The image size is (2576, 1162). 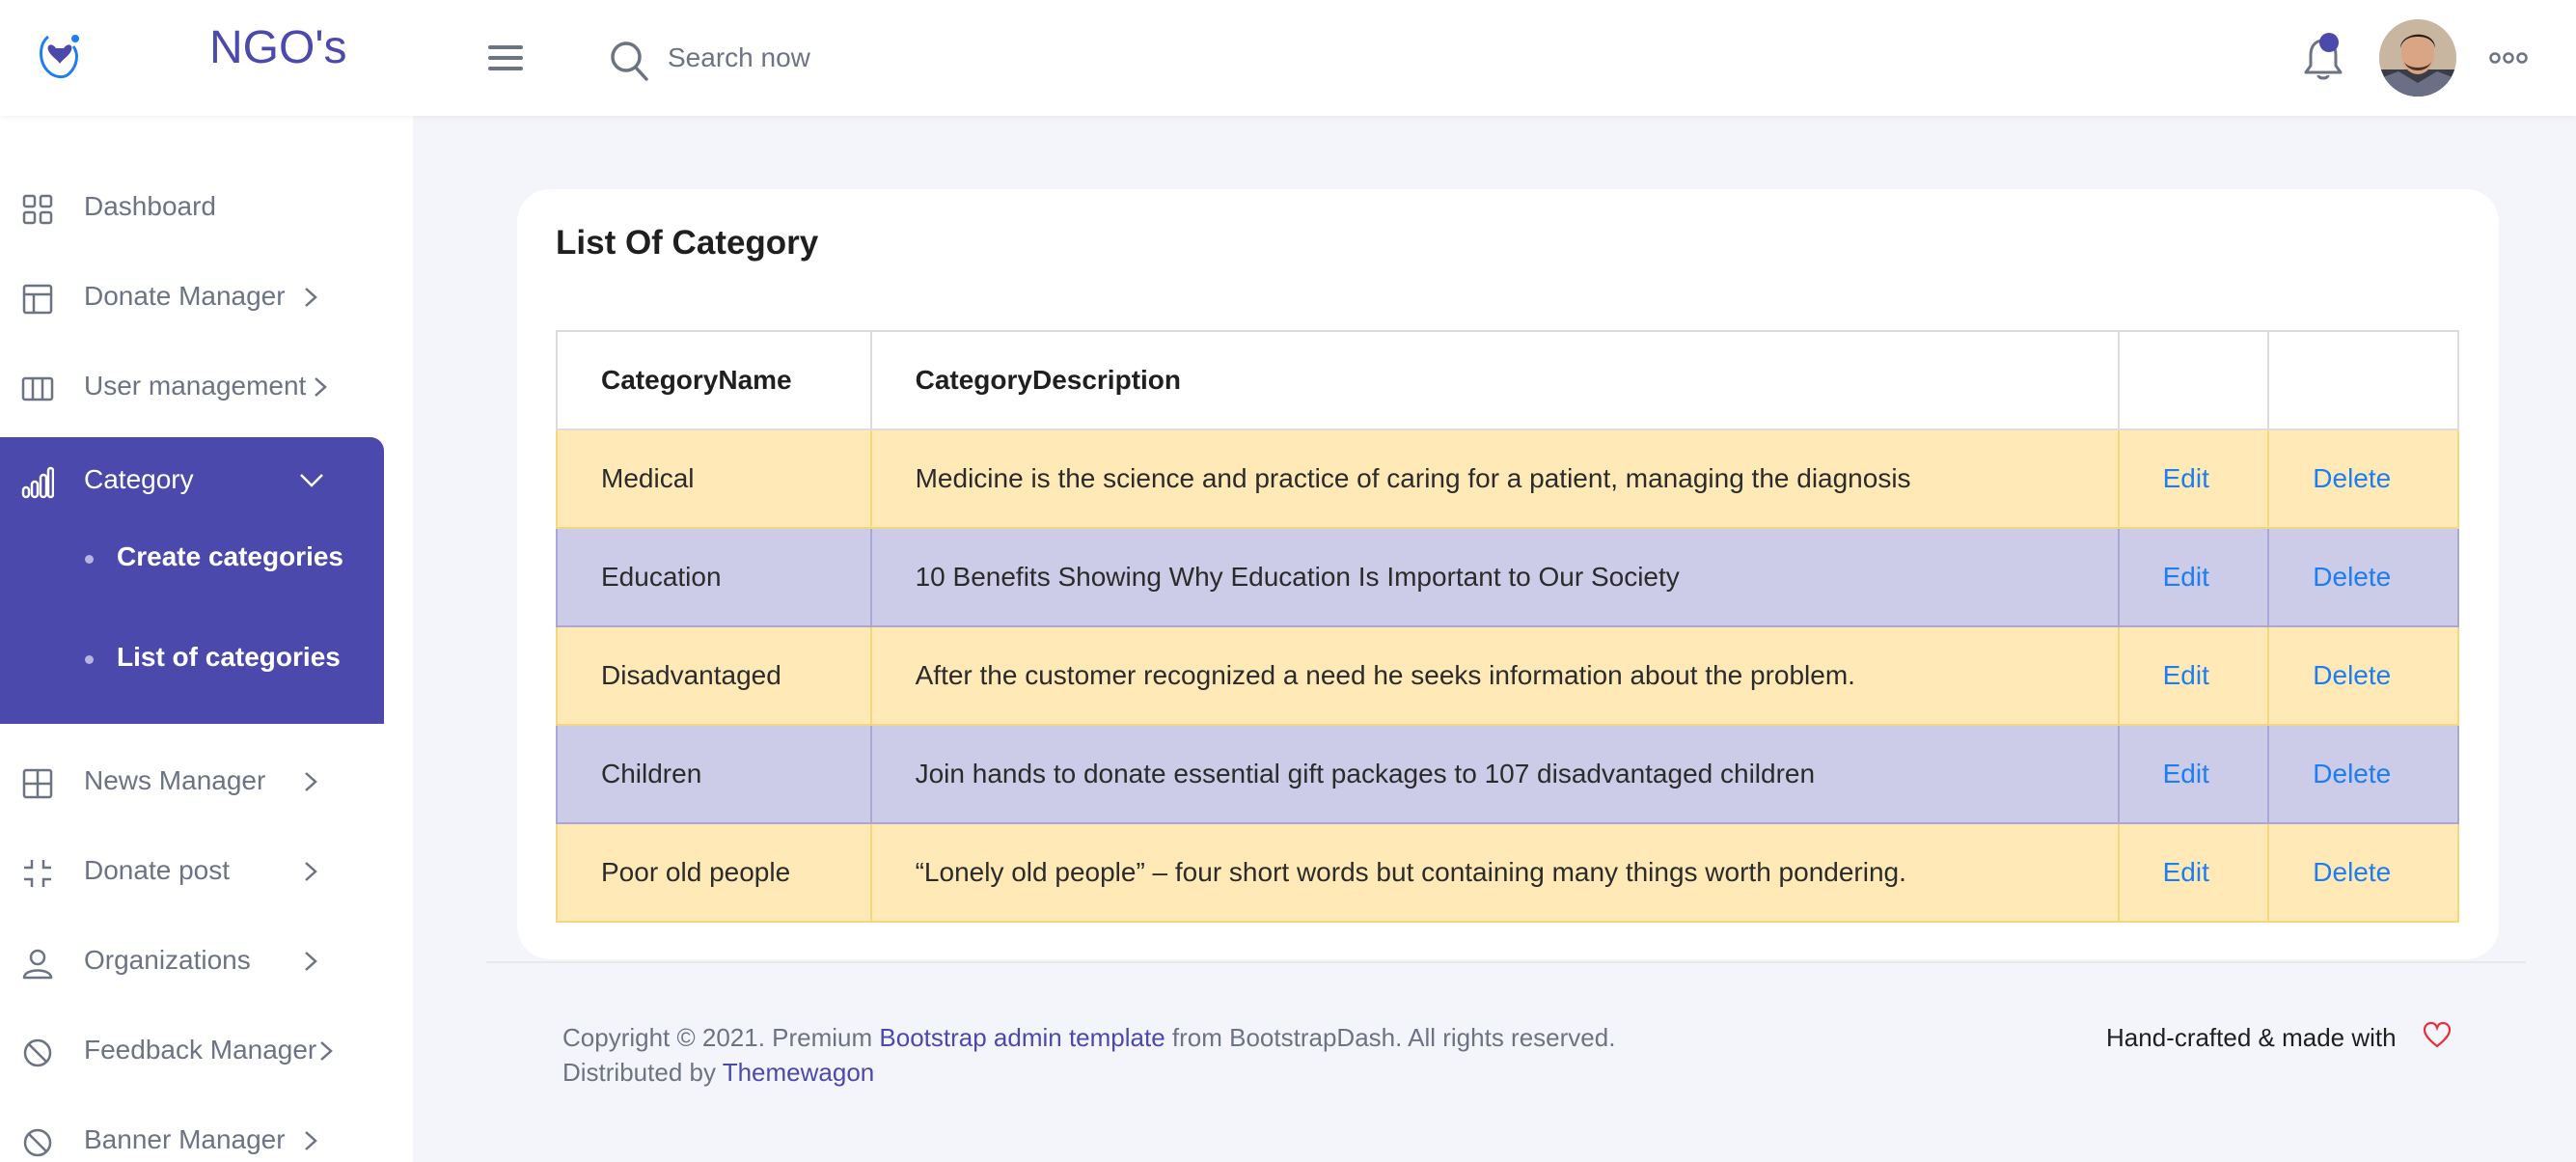 What do you see at coordinates (185, 1139) in the screenshot?
I see `sidebar-item-label: Banner Manager` at bounding box center [185, 1139].